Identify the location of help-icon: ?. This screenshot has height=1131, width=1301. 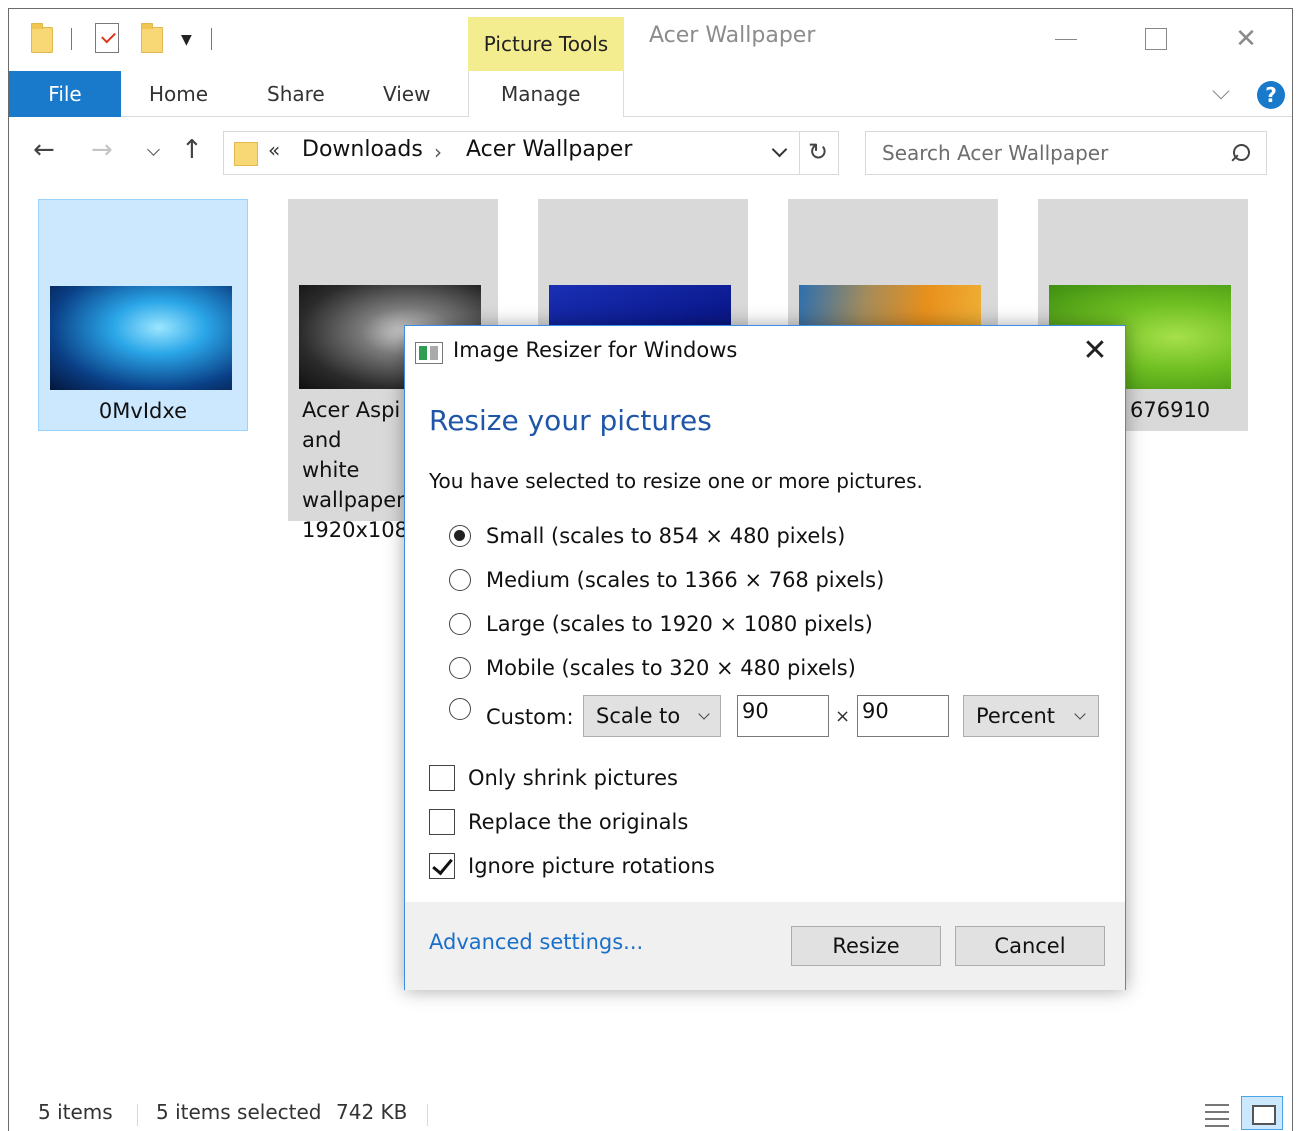
(1271, 95).